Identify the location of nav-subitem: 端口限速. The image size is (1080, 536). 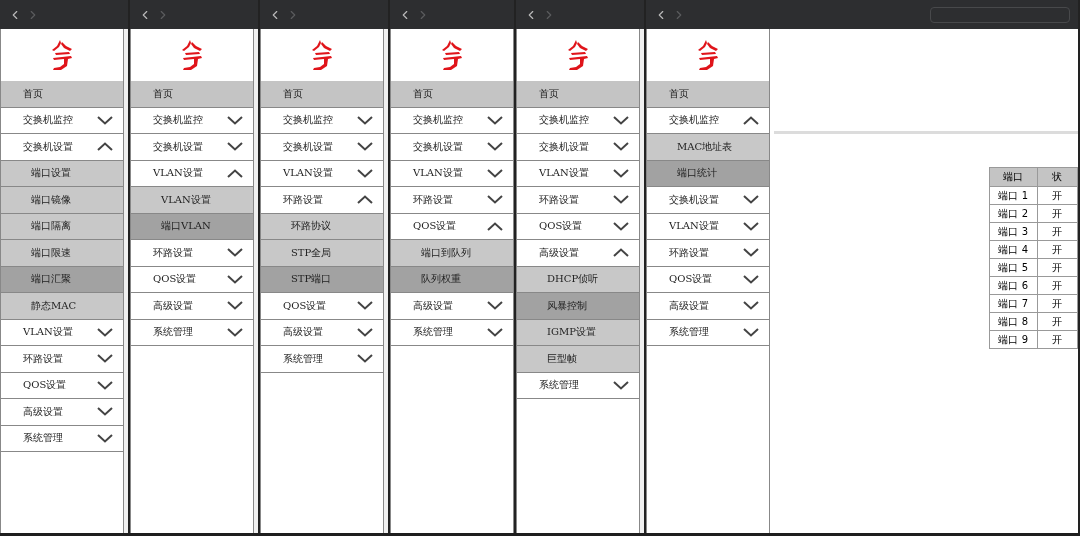
(62, 253).